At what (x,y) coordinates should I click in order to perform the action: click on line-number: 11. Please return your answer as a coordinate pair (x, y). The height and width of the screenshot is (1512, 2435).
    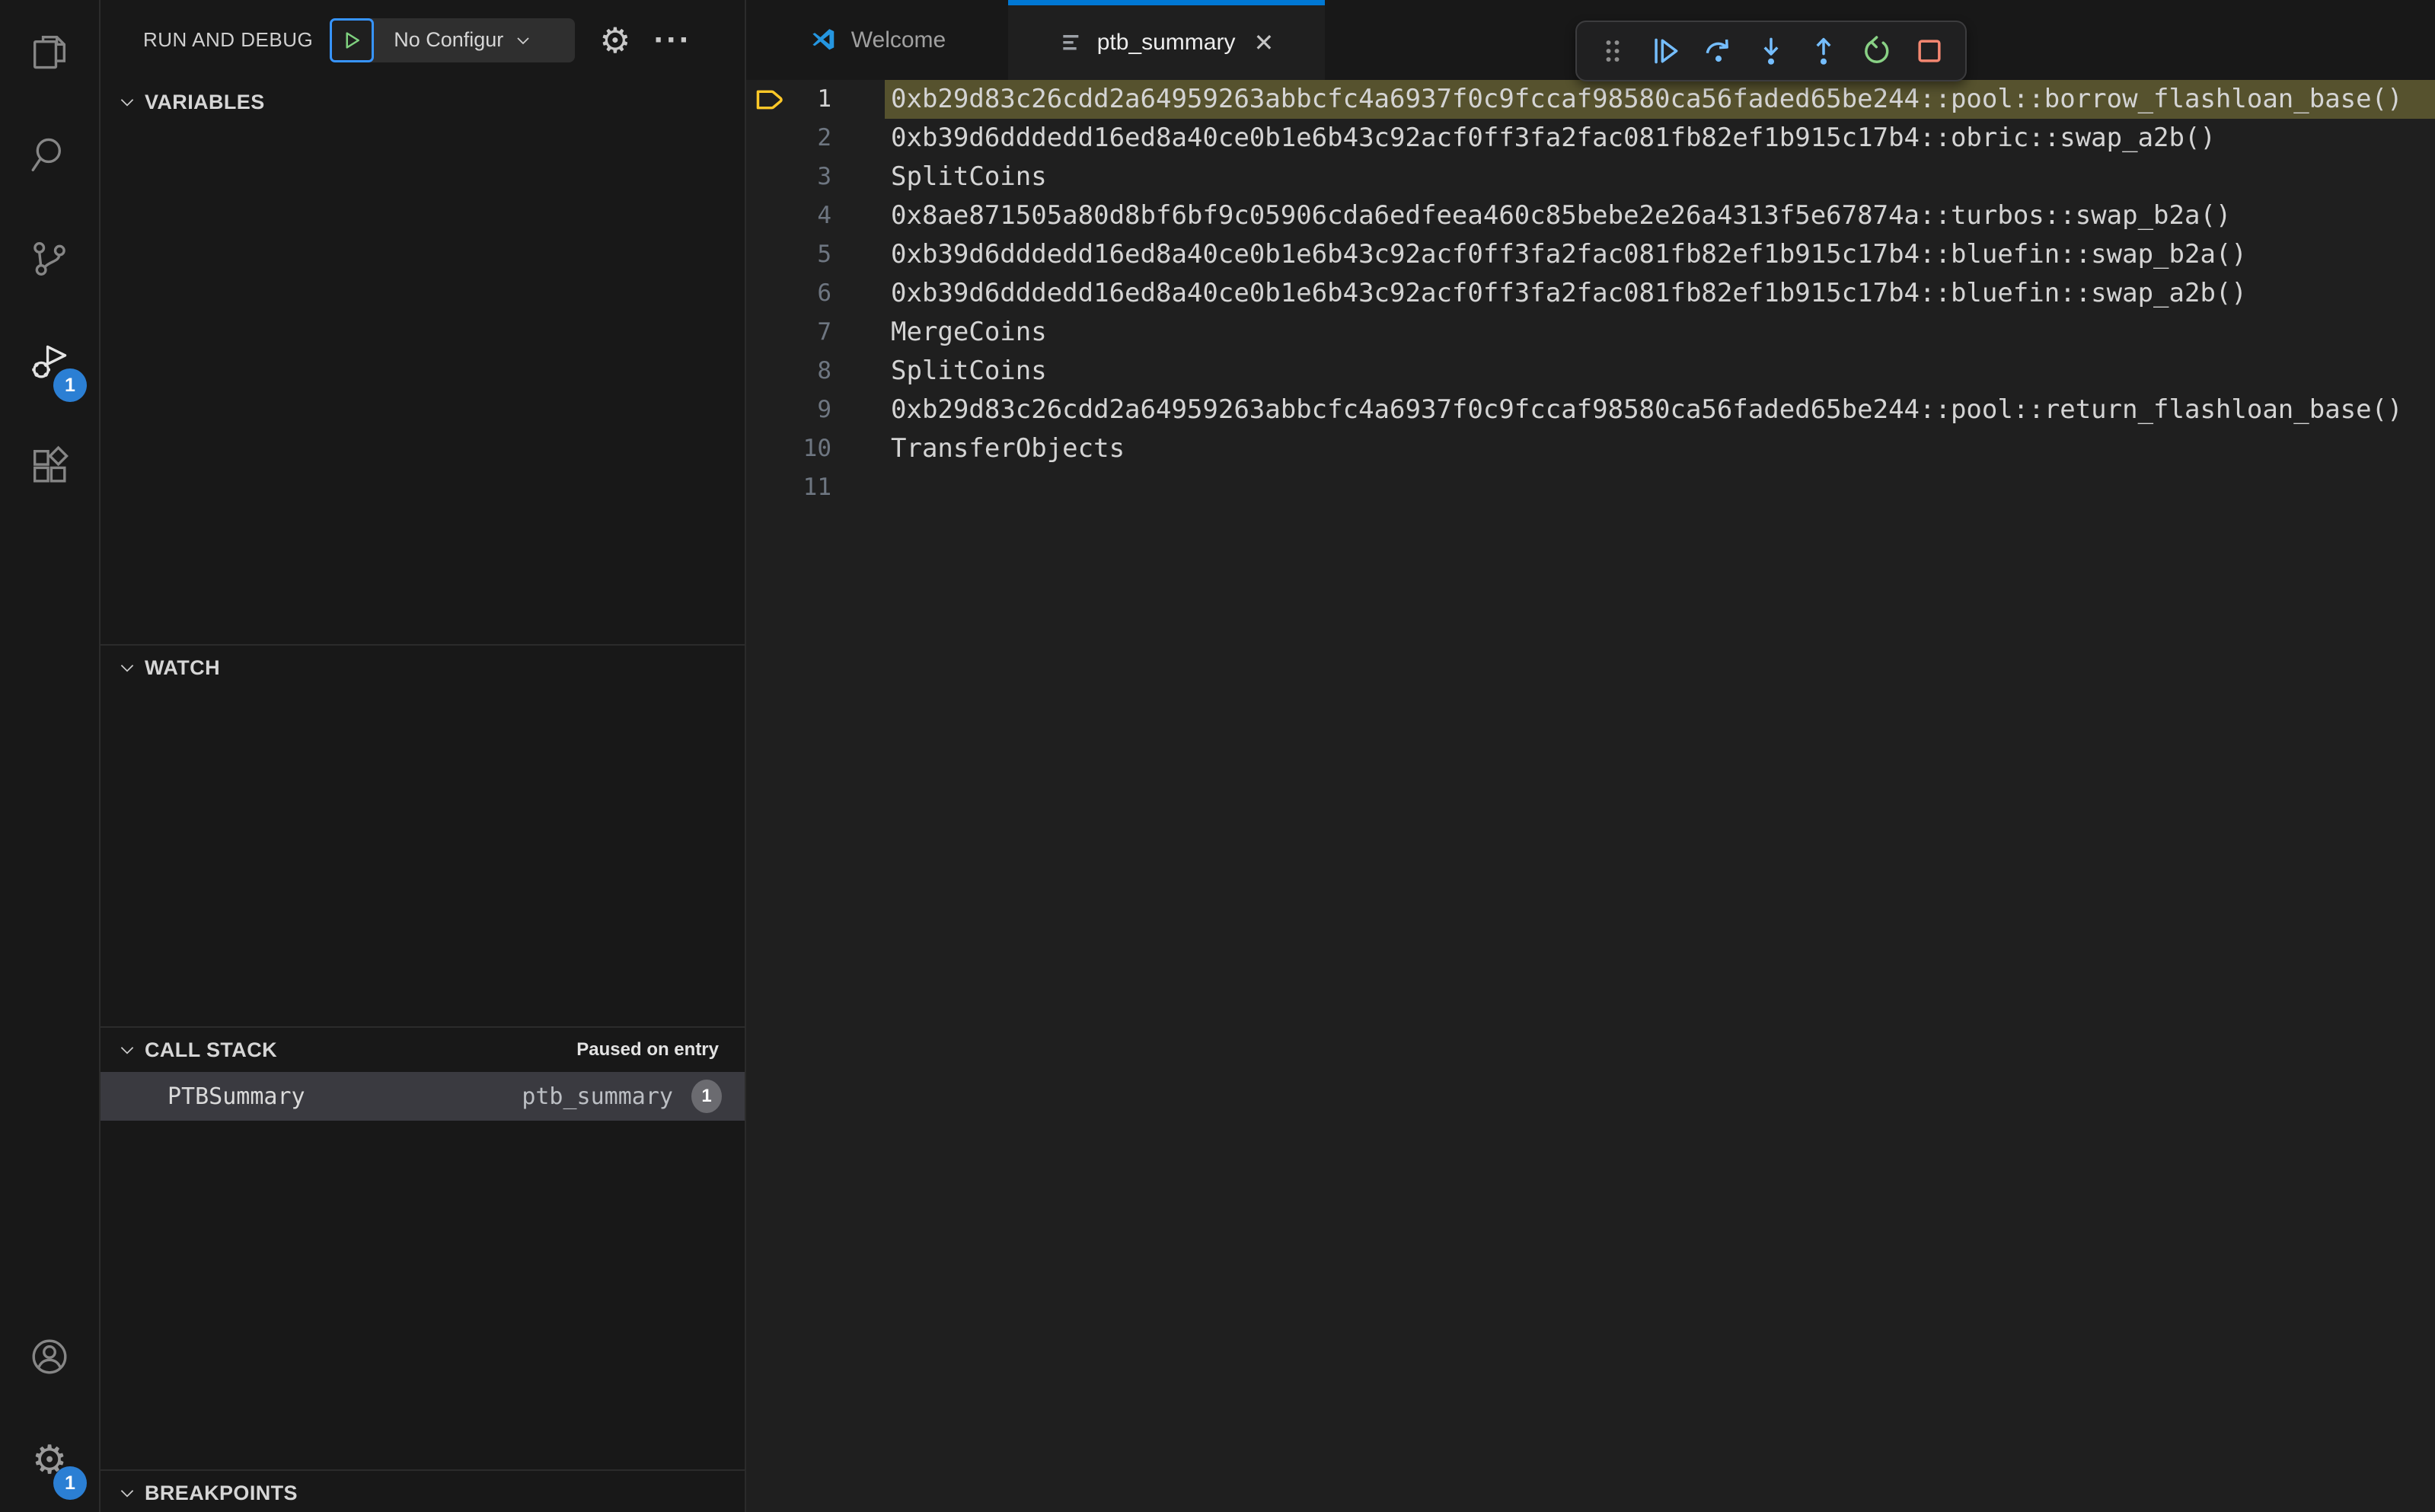
    Looking at the image, I should click on (811, 487).